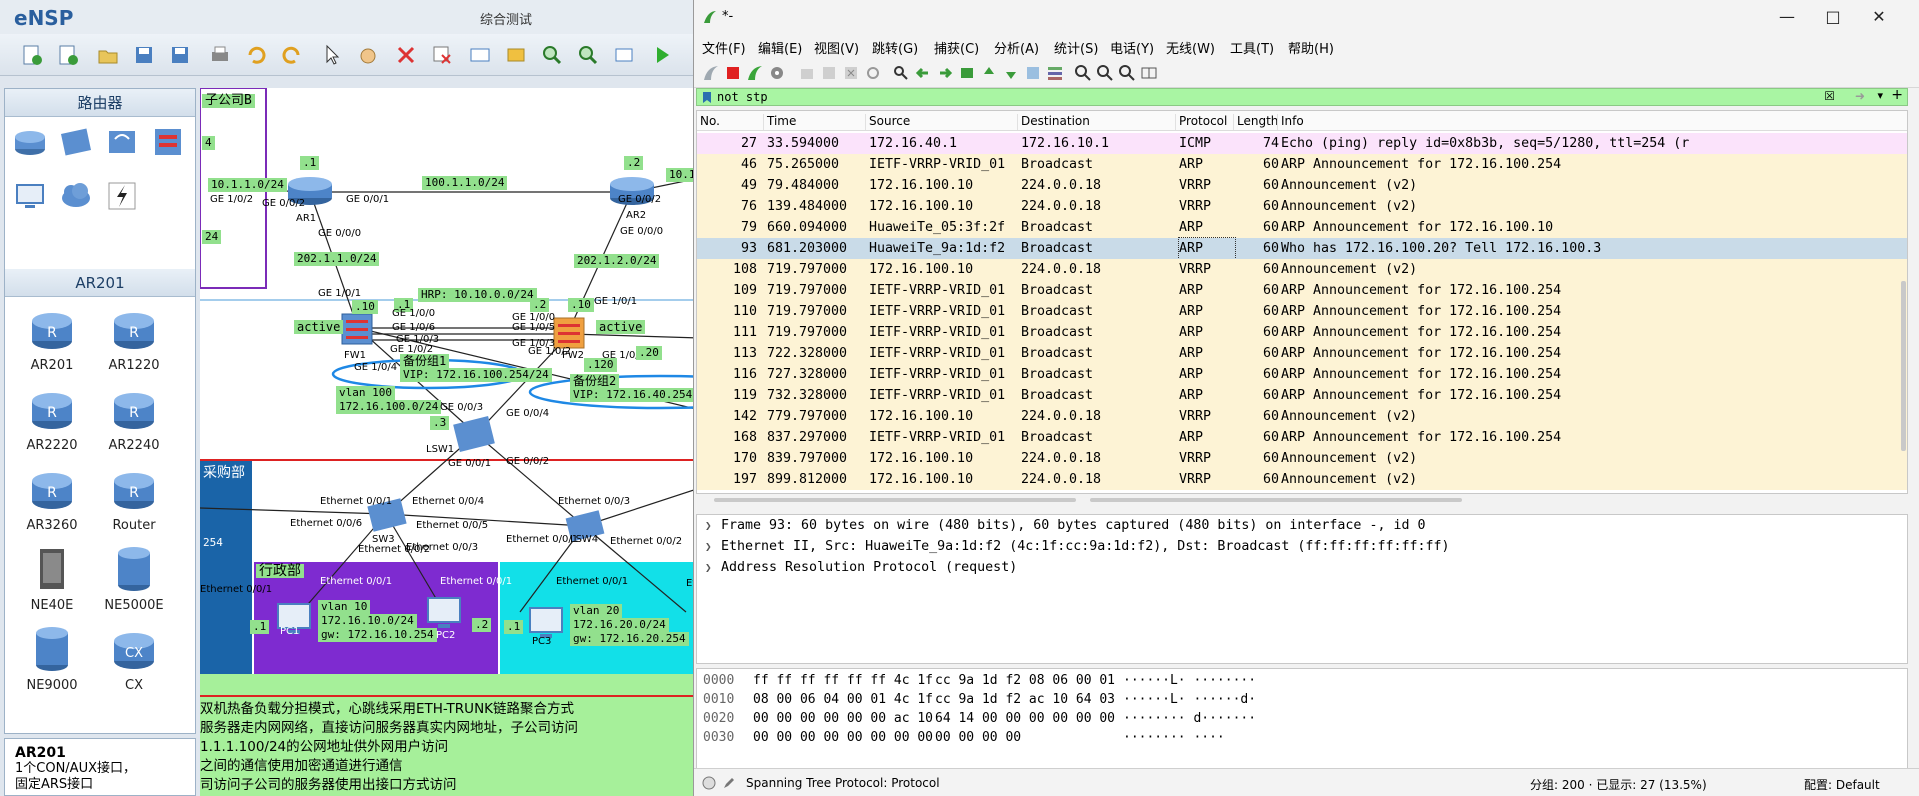 The height and width of the screenshot is (796, 1919). I want to click on display-filter-bar: not stp ☒ ➜ ▾ +, so click(1302, 96).